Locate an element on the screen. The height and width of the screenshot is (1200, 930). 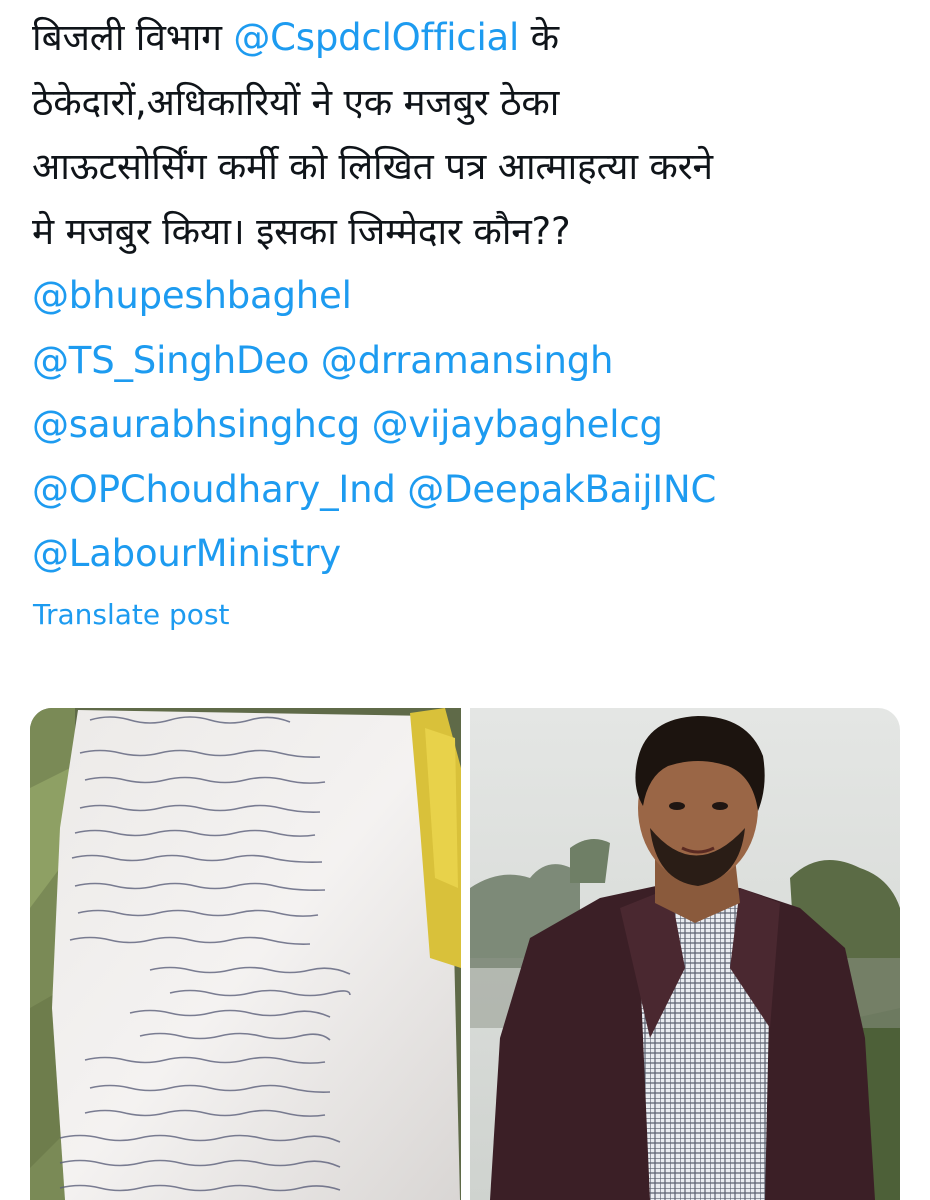
mention-link: @vijaybaghelcg is located at coordinates (517, 424).